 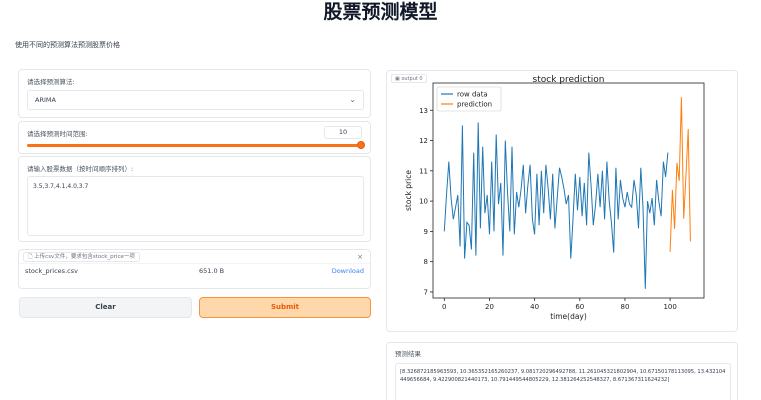 What do you see at coordinates (423, 171) in the screenshot?
I see `y-tick-label: 11` at bounding box center [423, 171].